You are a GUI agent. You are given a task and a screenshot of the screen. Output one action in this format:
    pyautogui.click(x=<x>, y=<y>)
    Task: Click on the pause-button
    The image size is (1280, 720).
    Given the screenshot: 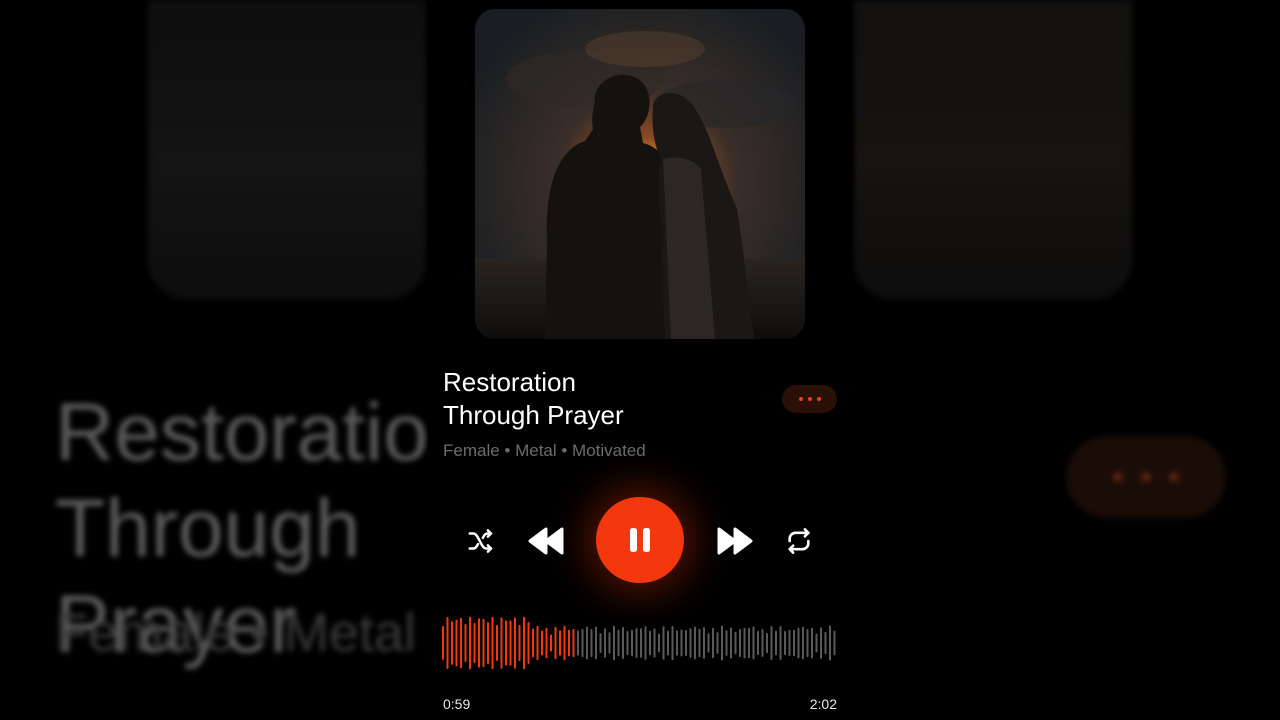 What is the action you would take?
    pyautogui.click(x=640, y=540)
    